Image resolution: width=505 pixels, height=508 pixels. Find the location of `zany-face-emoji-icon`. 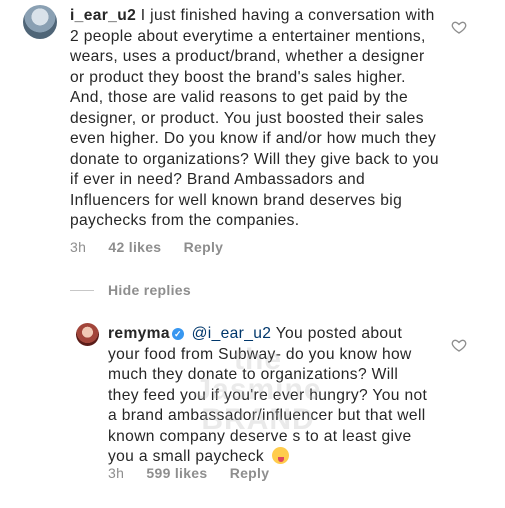

zany-face-emoji-icon is located at coordinates (280, 455).